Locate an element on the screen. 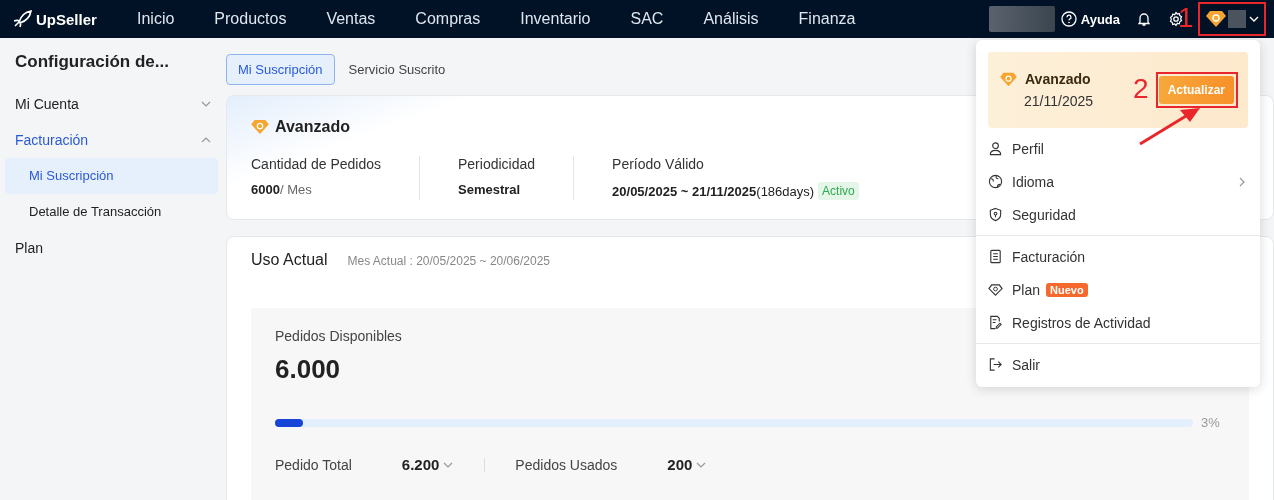 This screenshot has height=500, width=1274. percent-text: 3% is located at coordinates (1211, 422).